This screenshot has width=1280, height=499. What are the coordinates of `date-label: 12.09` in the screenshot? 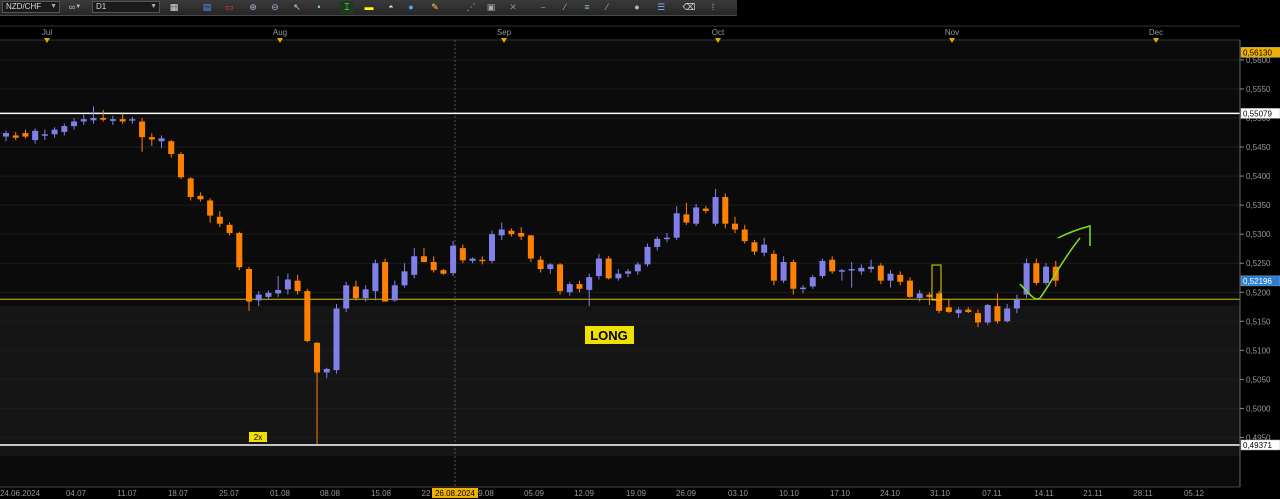 It's located at (584, 493).